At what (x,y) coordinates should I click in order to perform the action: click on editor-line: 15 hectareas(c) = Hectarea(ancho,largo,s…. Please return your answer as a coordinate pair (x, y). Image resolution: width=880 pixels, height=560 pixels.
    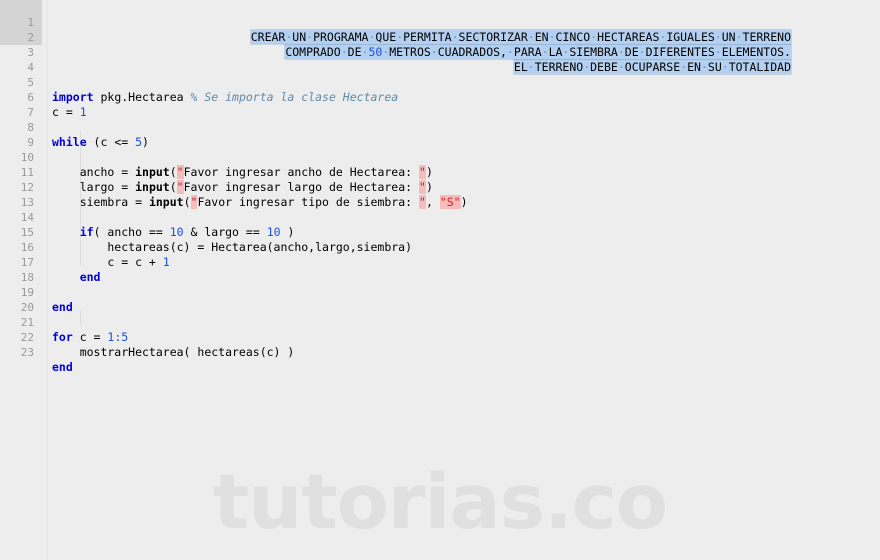
    Looking at the image, I should click on (440, 232).